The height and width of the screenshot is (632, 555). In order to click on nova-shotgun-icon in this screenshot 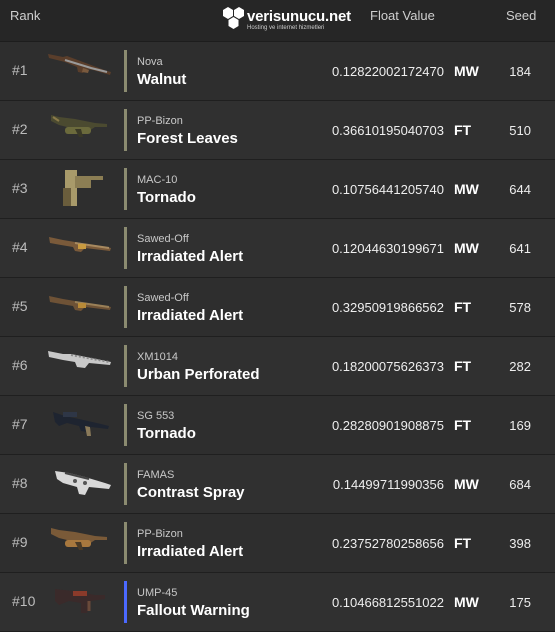, I will do `click(80, 70)`.